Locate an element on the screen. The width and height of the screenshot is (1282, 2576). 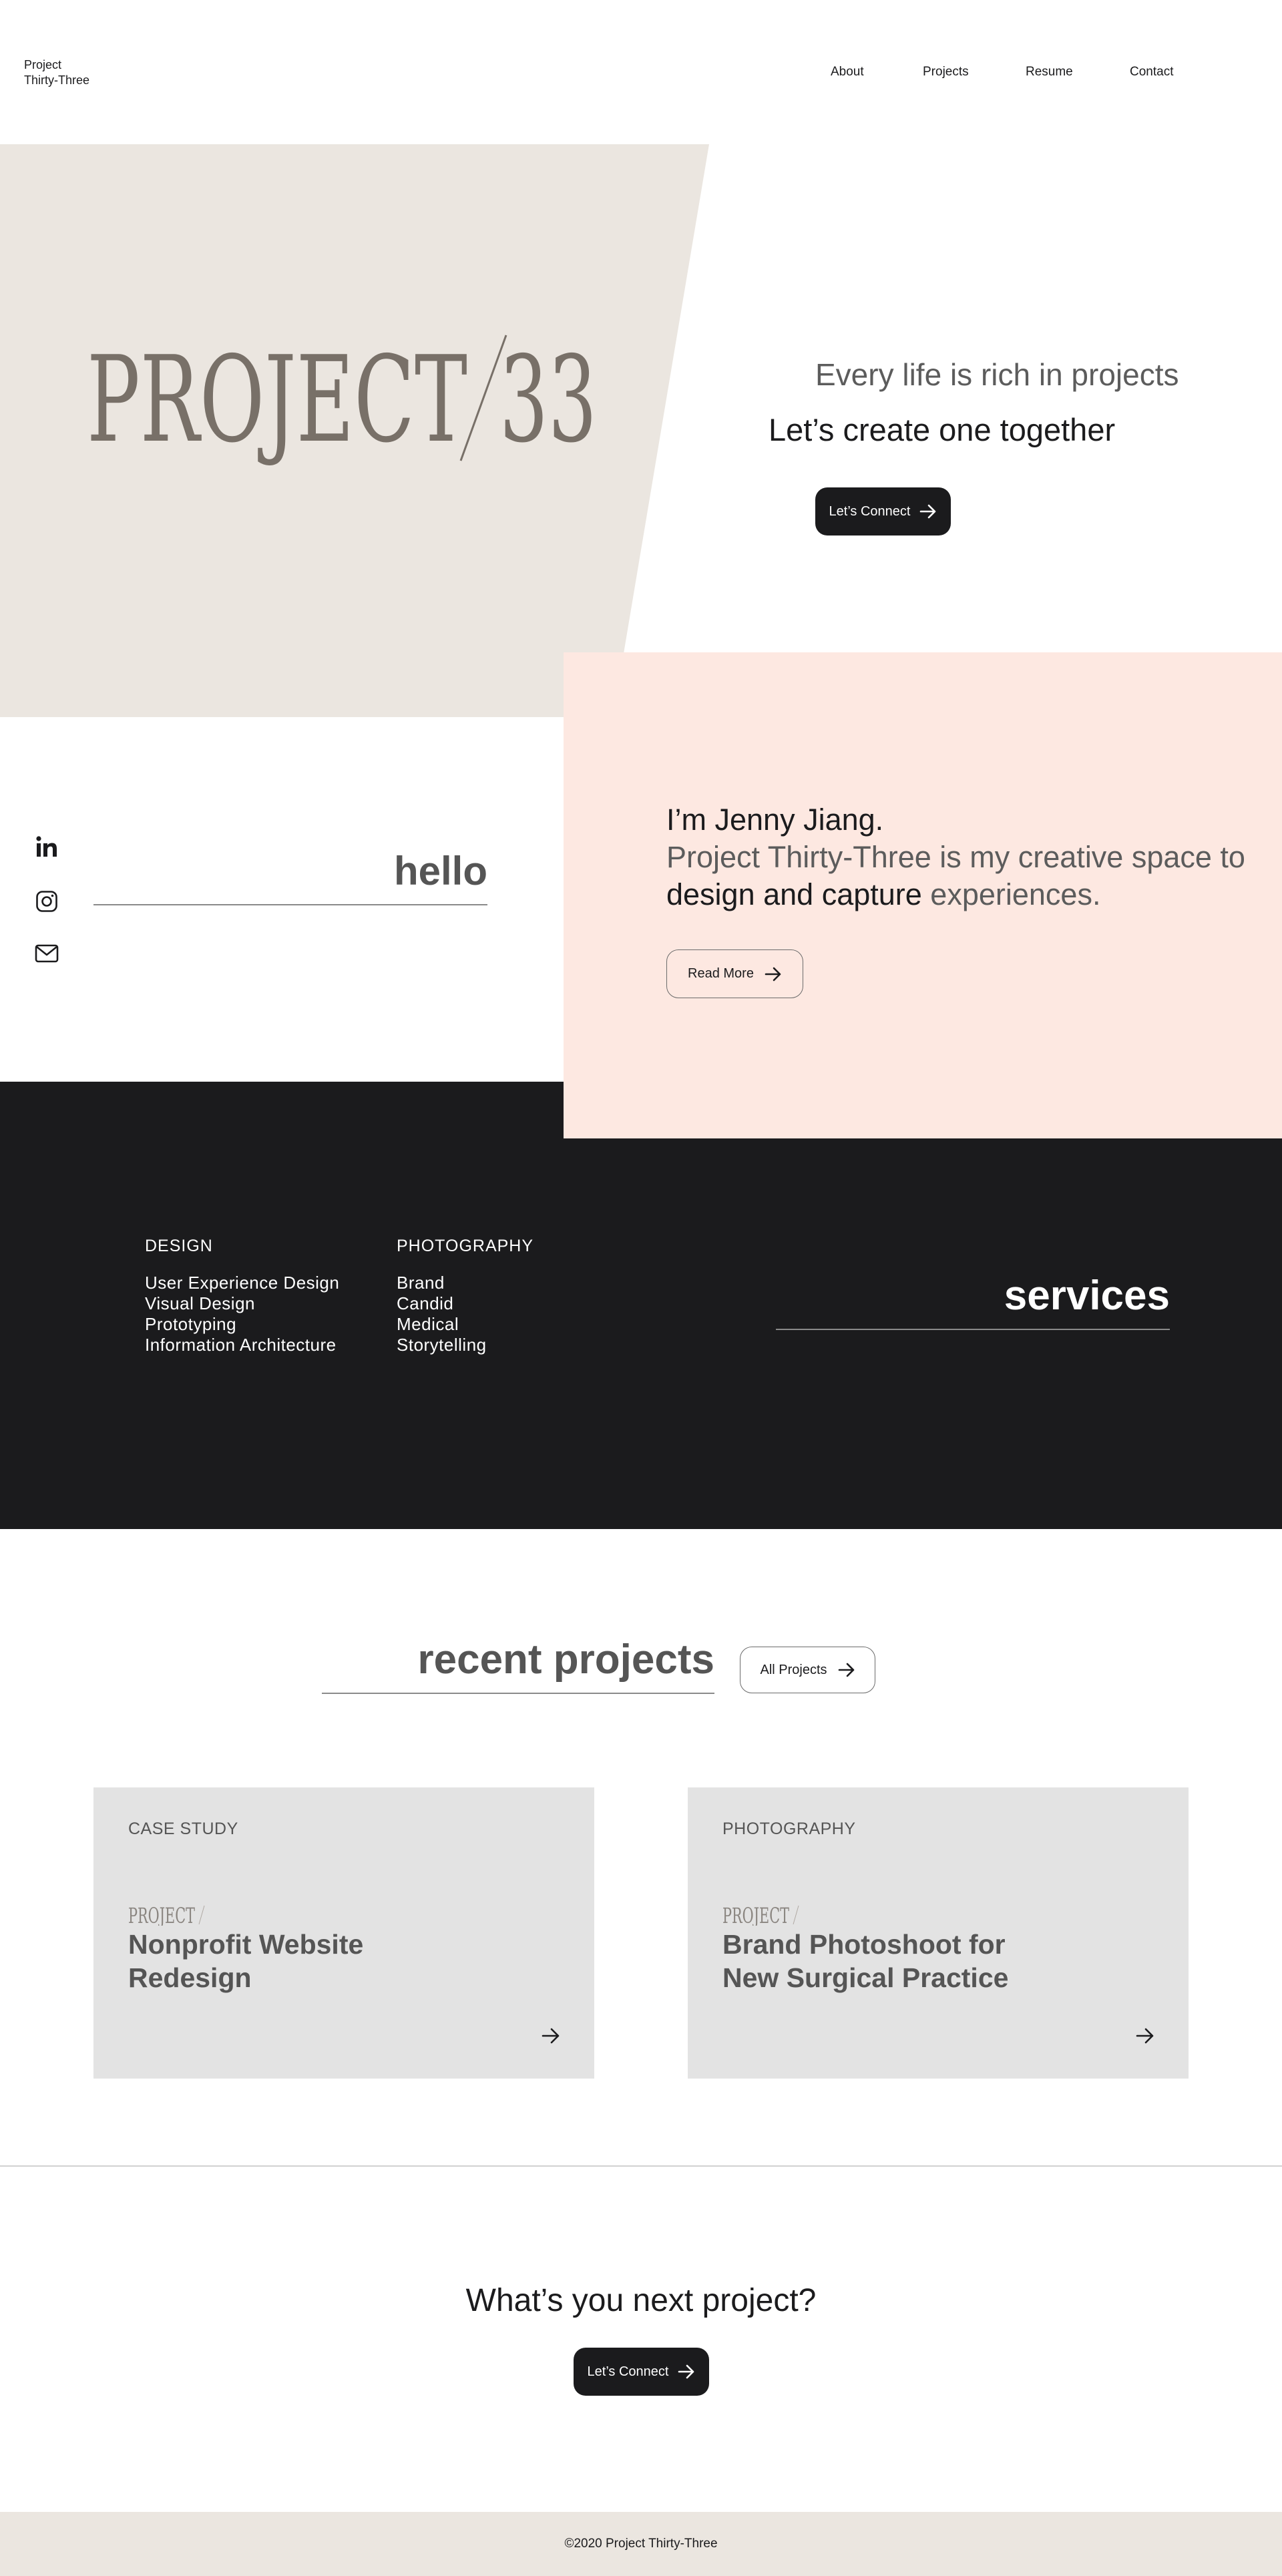
instagram-icon is located at coordinates (47, 901).